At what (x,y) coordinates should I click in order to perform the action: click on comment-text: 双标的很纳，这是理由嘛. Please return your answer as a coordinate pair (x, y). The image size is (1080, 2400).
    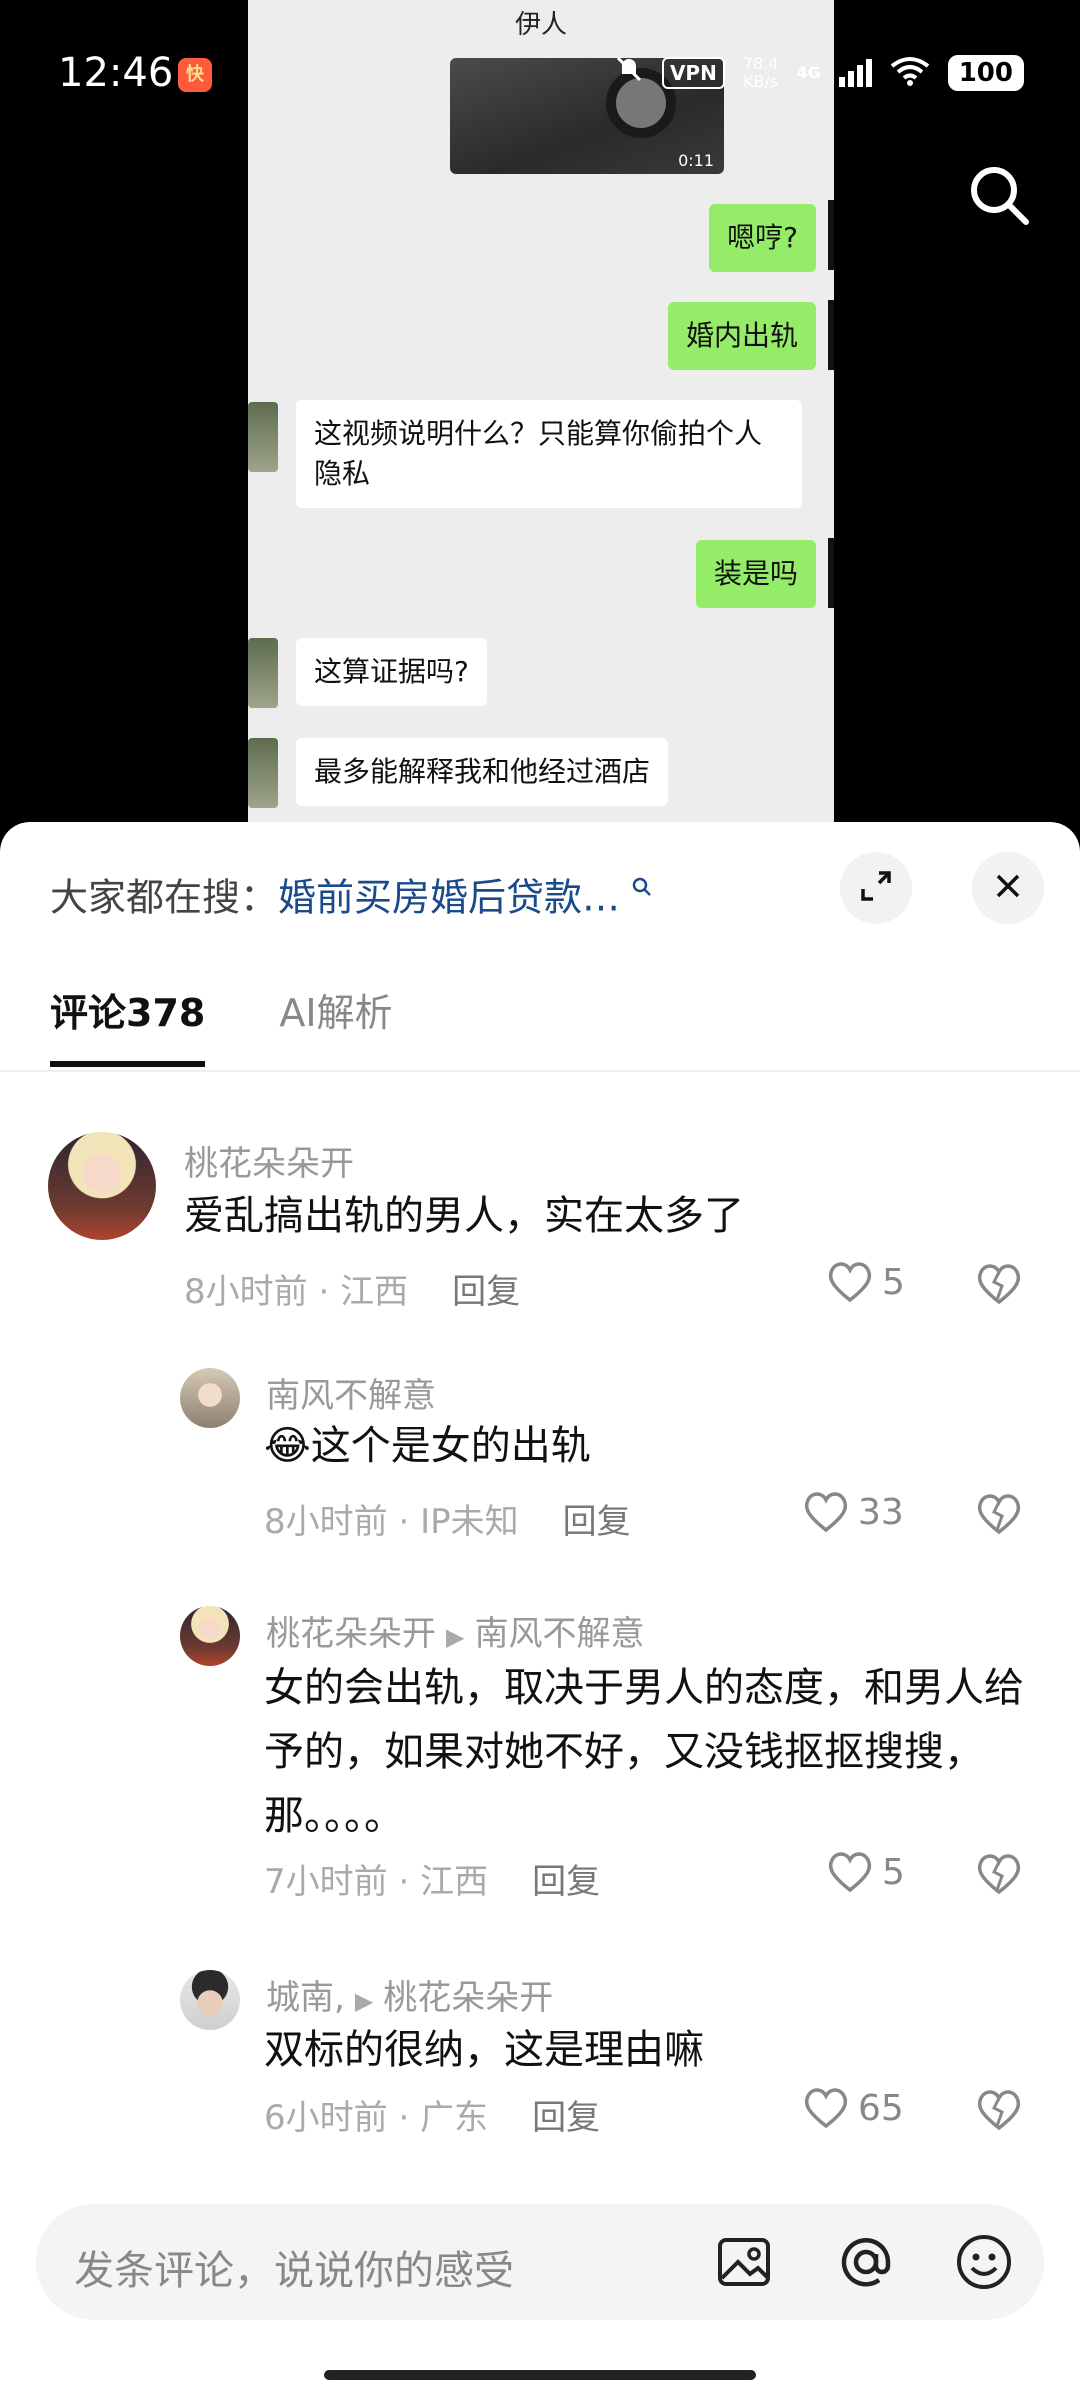
    Looking at the image, I should click on (484, 2050).